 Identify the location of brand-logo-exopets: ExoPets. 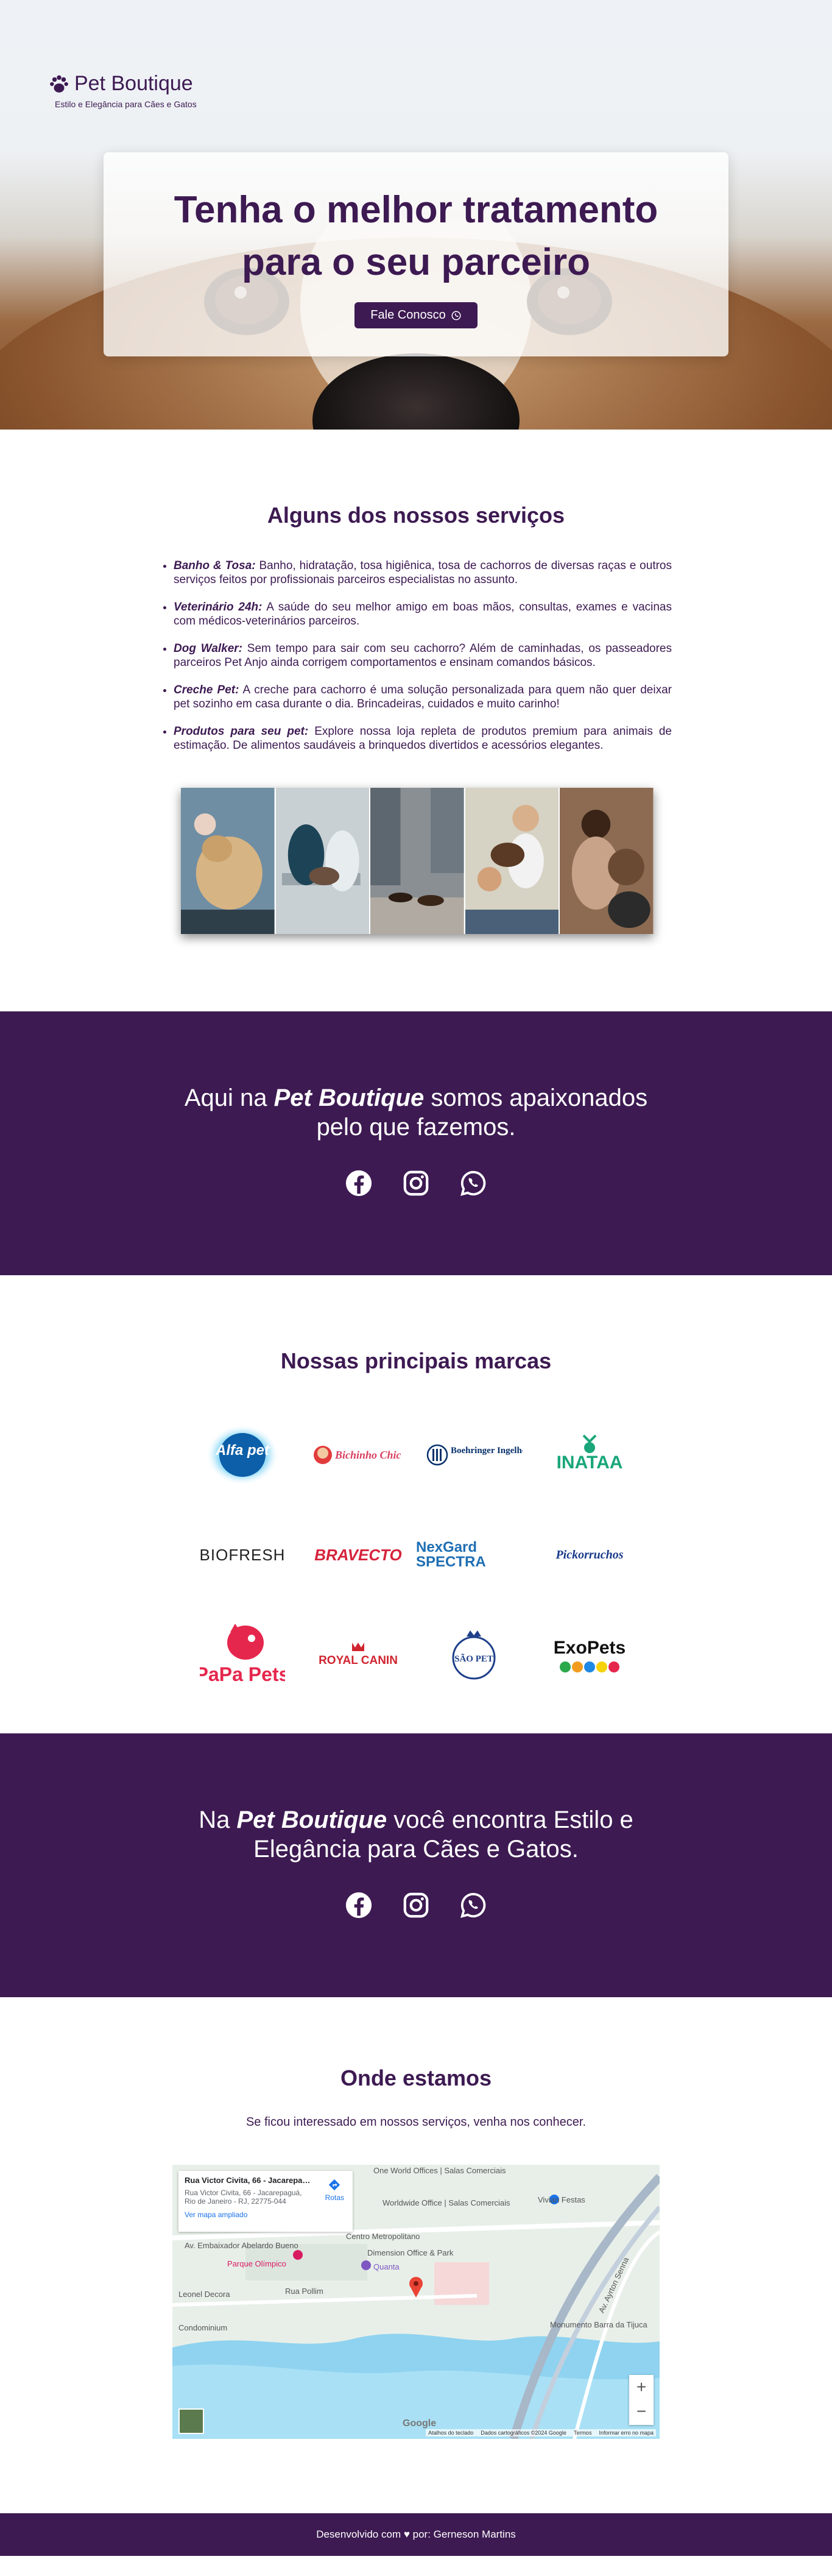
(589, 1654).